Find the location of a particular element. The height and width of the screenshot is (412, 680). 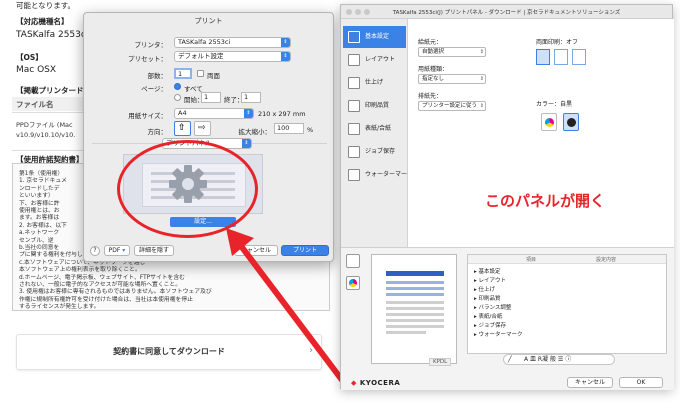

media-select: 指定なし ⇕ is located at coordinates (452, 79).